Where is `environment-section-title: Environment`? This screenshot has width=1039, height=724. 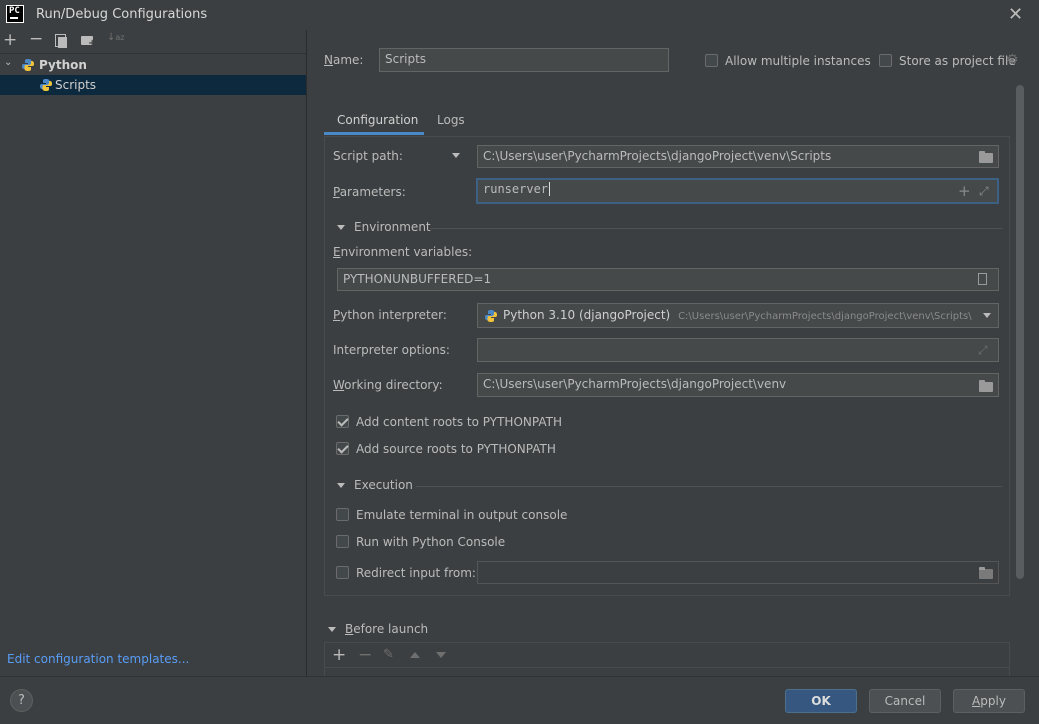
environment-section-title: Environment is located at coordinates (392, 227).